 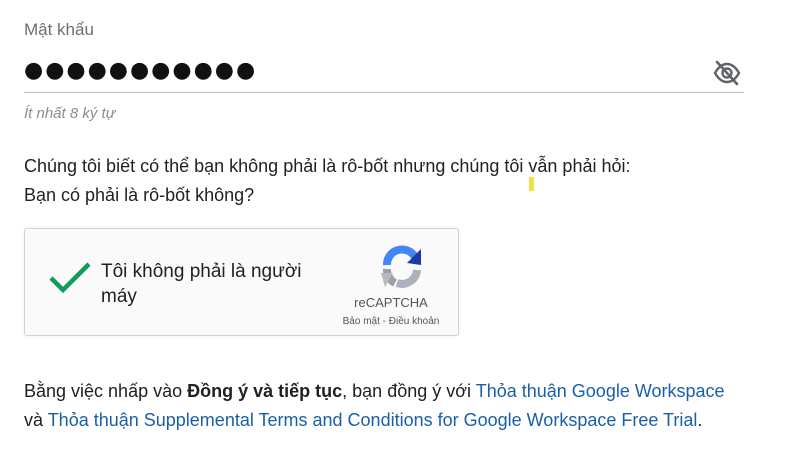 What do you see at coordinates (36, 420) in the screenshot?
I see `agreement-line2-prefix: và` at bounding box center [36, 420].